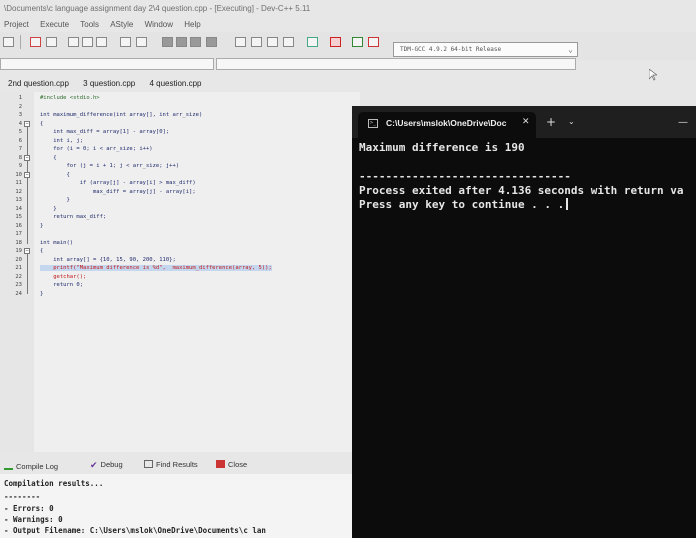 This screenshot has width=696, height=538. I want to click on line-number: 4, so click(20, 123).